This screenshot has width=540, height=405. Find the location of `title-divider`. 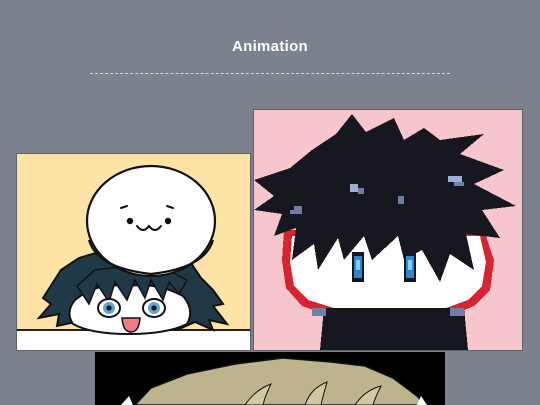

title-divider is located at coordinates (270, 73).